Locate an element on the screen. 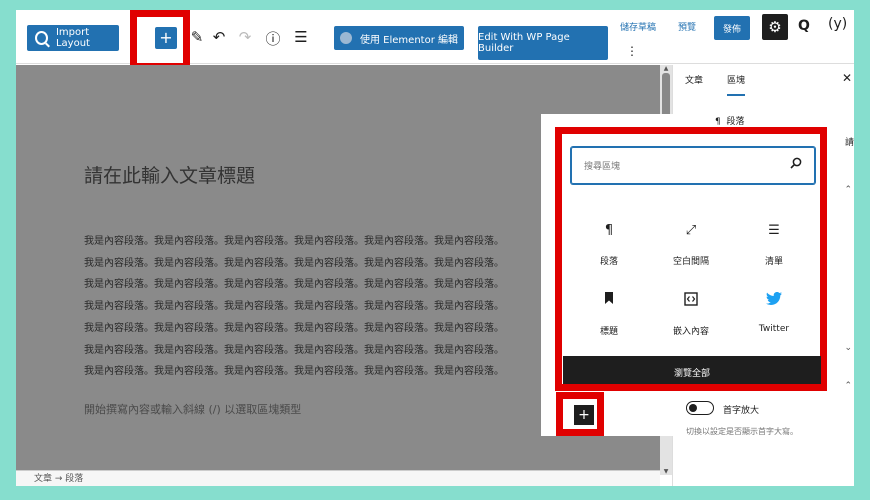 Image resolution: width=870 pixels, height=500 pixels. options-kebab-icon: ⋮ is located at coordinates (632, 51).